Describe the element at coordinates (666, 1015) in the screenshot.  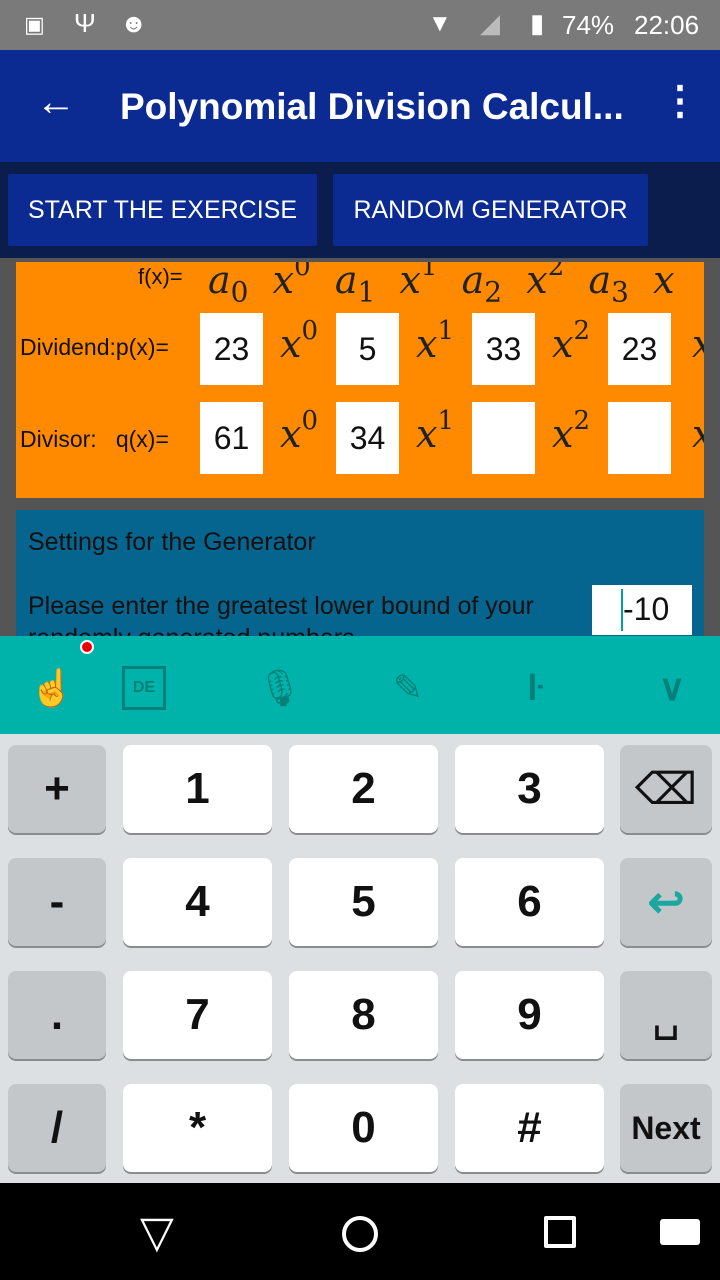
I see `space-key: ␣` at that location.